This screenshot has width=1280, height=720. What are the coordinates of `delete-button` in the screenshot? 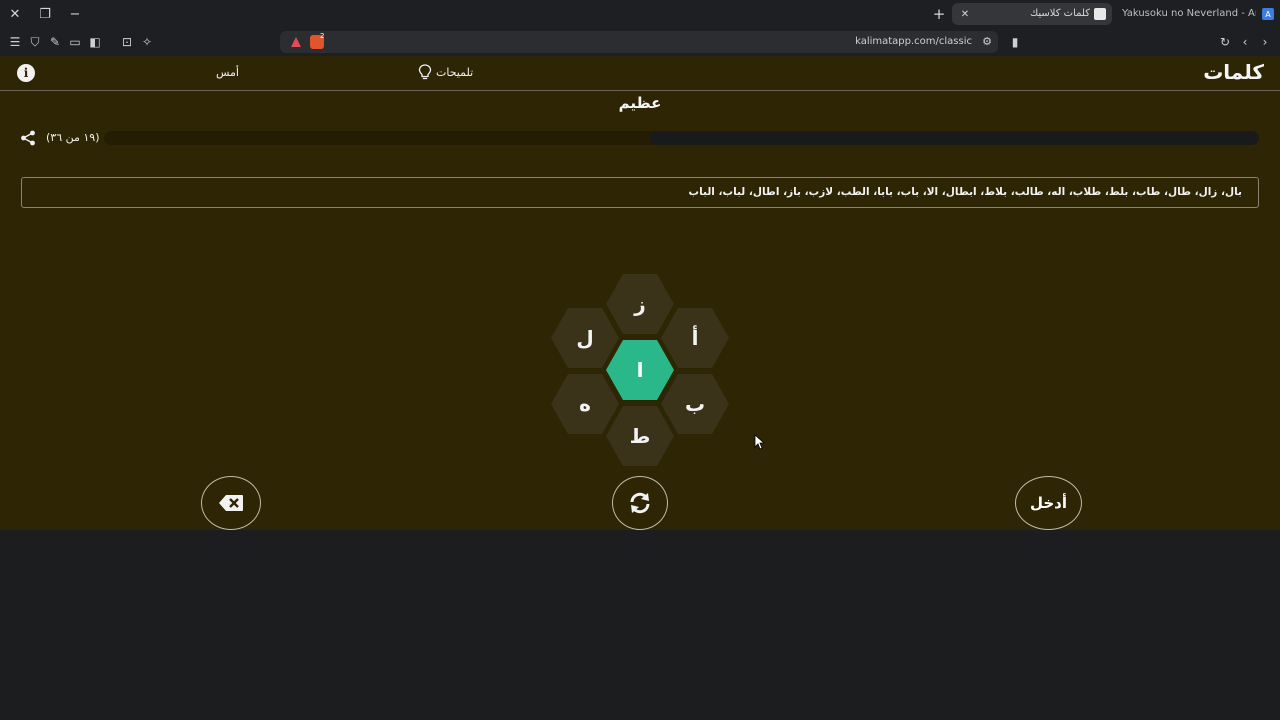 It's located at (231, 503).